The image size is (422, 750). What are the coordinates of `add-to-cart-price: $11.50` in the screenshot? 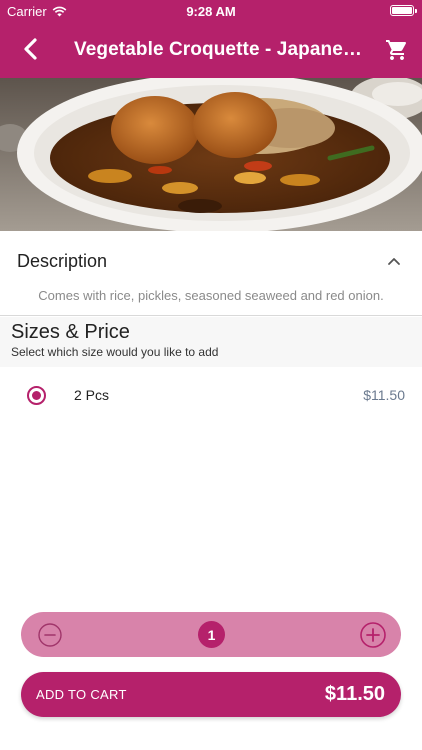 It's located at (354, 694).